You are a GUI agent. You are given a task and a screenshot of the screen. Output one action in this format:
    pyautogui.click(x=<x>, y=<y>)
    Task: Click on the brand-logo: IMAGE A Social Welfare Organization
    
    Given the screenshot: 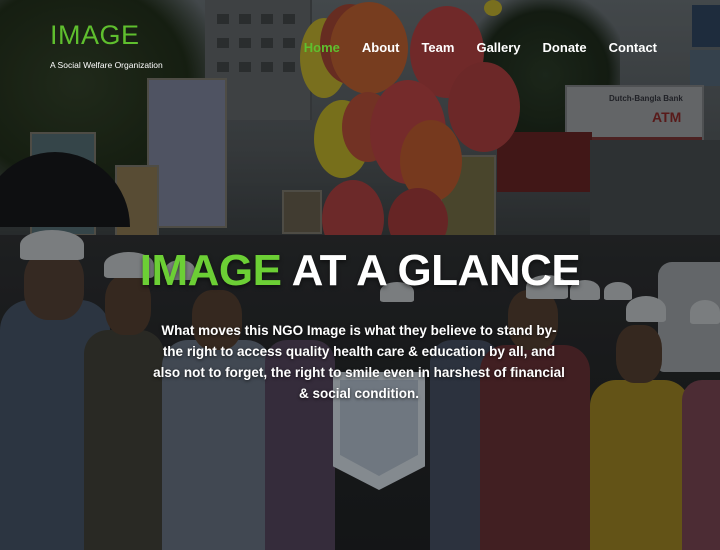 What is the action you would take?
    pyautogui.click(x=106, y=44)
    